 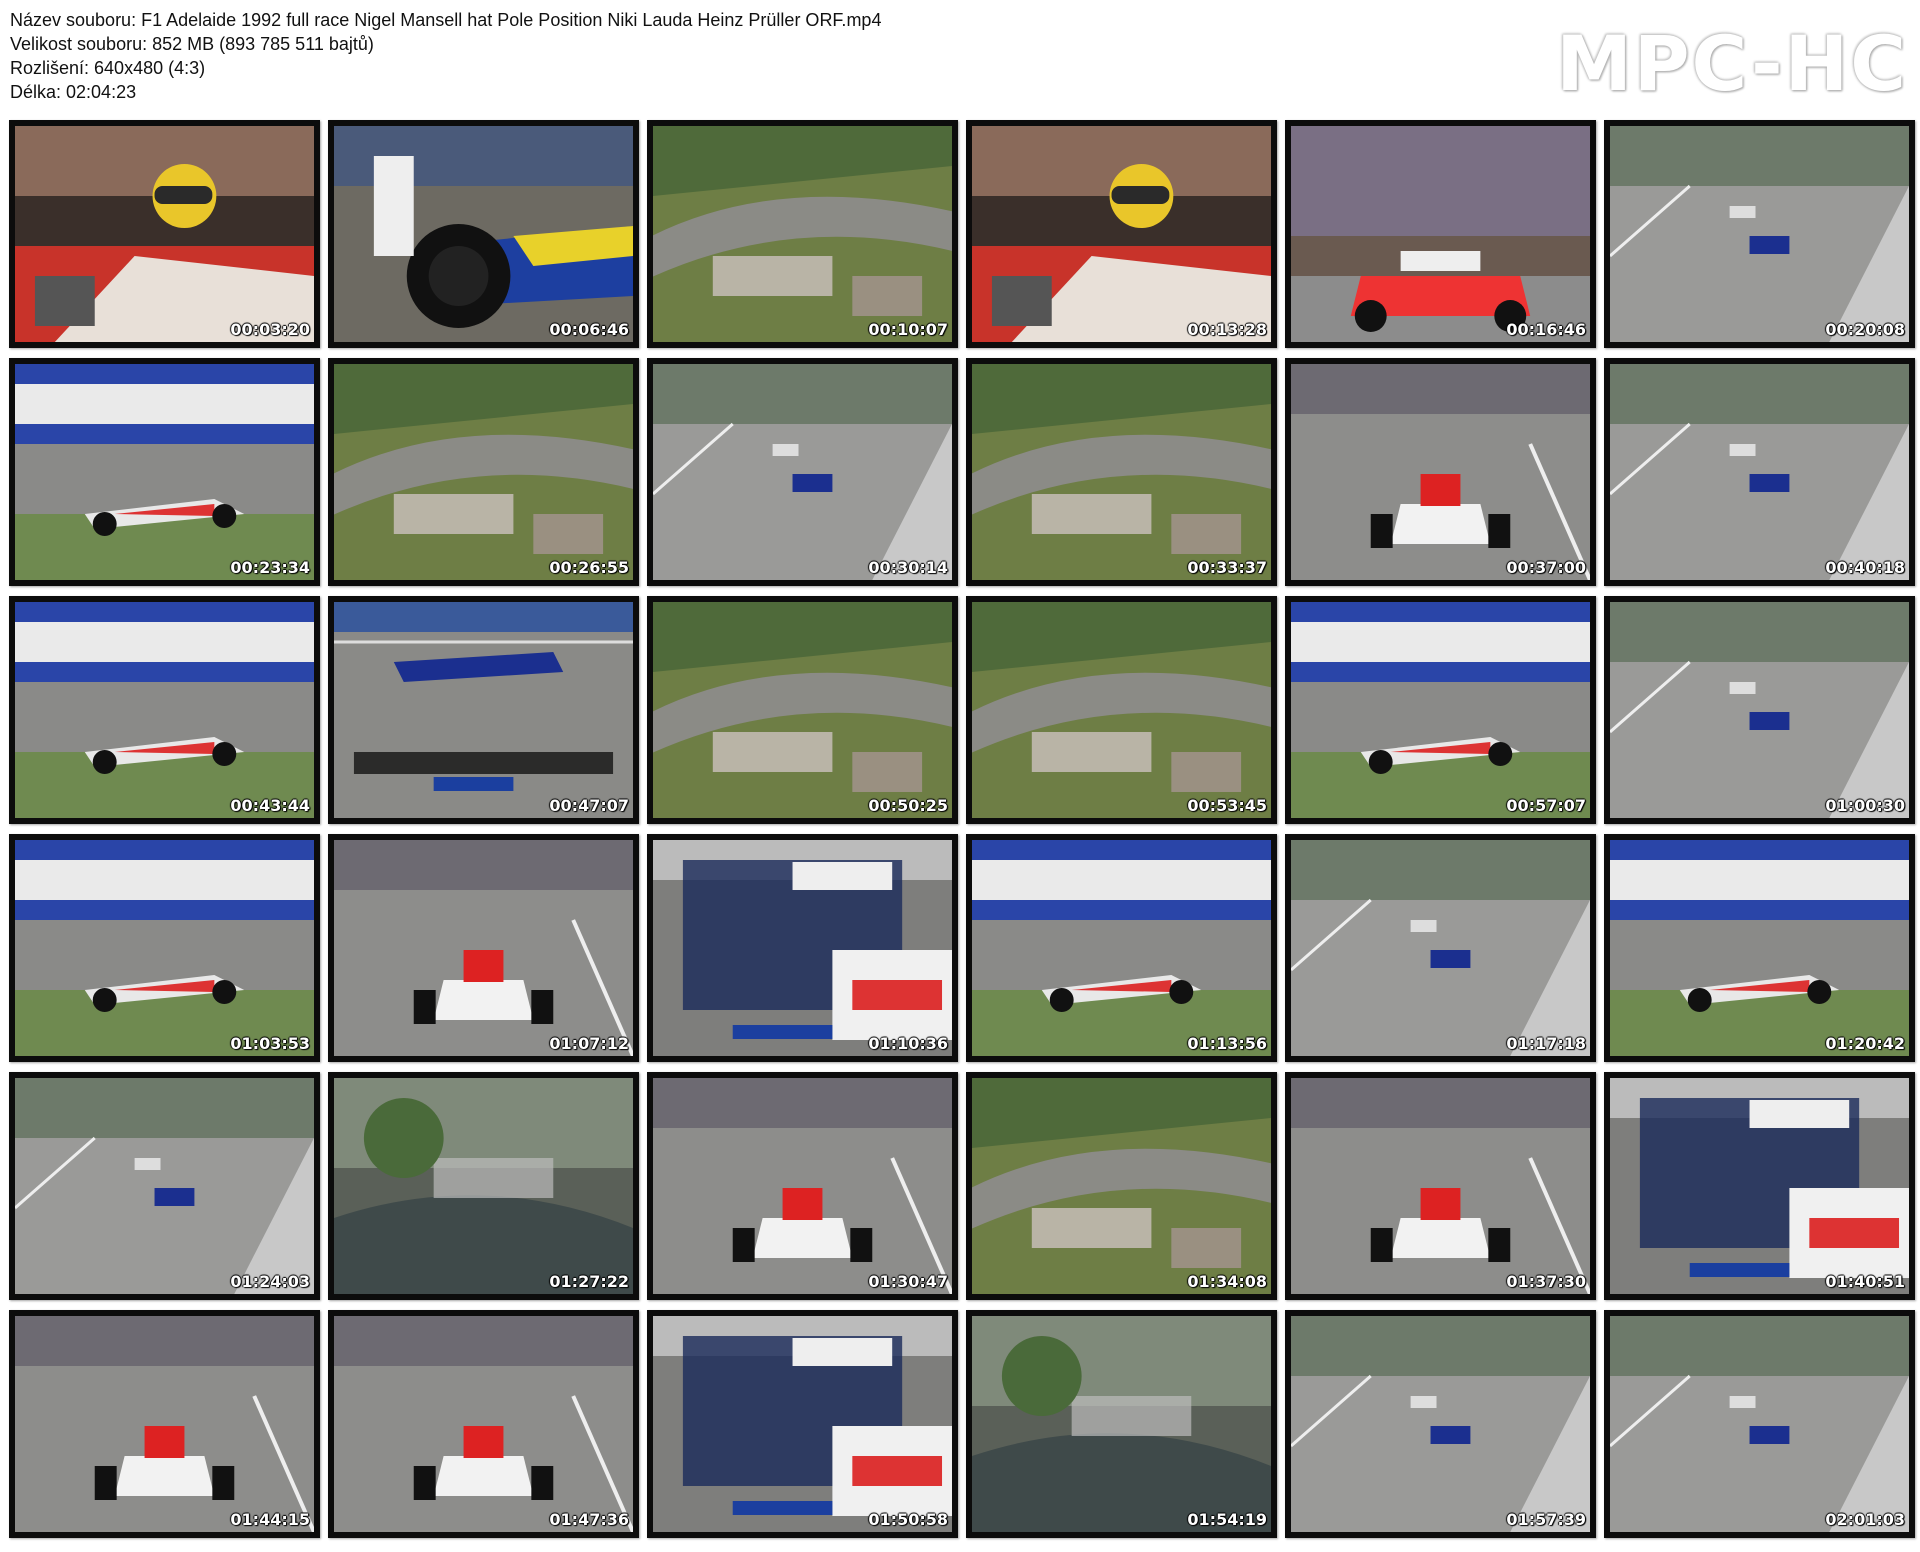 I want to click on thumbnail-5: 00:16:46, so click(x=1440, y=234).